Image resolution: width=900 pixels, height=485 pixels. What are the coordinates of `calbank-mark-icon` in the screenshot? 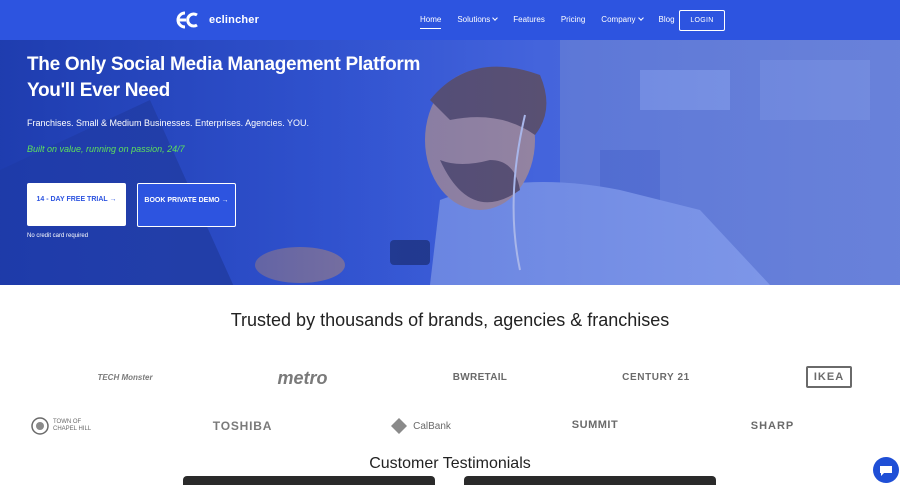 It's located at (399, 426).